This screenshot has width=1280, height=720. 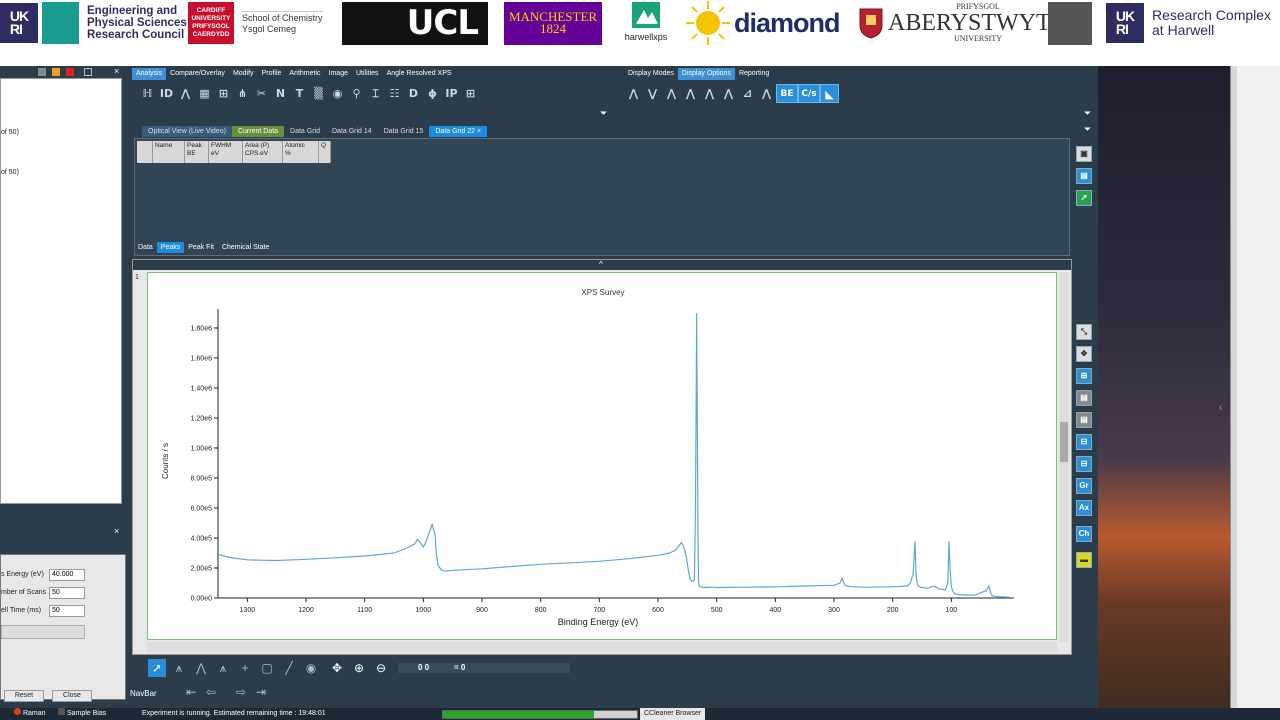 I want to click on chart-vertical-scrollbar, so click(x=1064, y=457).